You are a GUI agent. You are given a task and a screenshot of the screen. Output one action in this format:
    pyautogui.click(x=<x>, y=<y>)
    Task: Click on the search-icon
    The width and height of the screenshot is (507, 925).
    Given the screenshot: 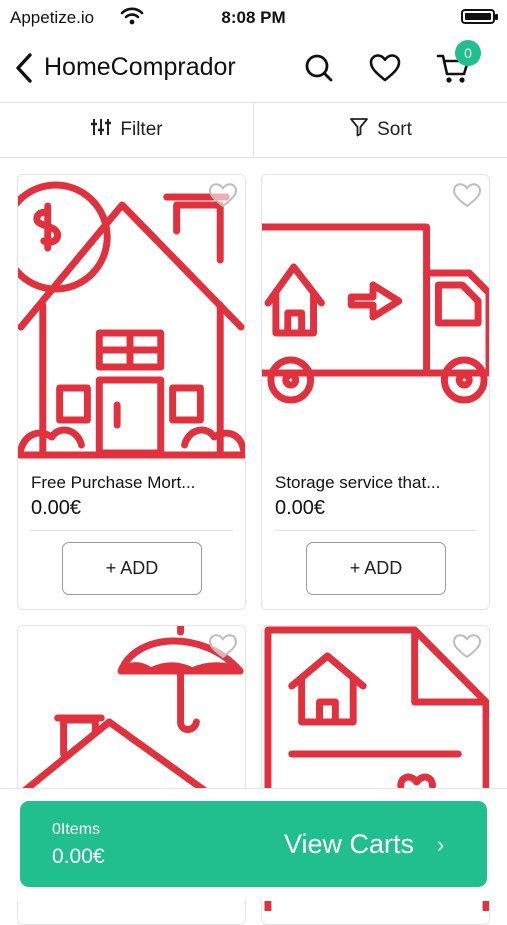 What is the action you would take?
    pyautogui.click(x=319, y=68)
    